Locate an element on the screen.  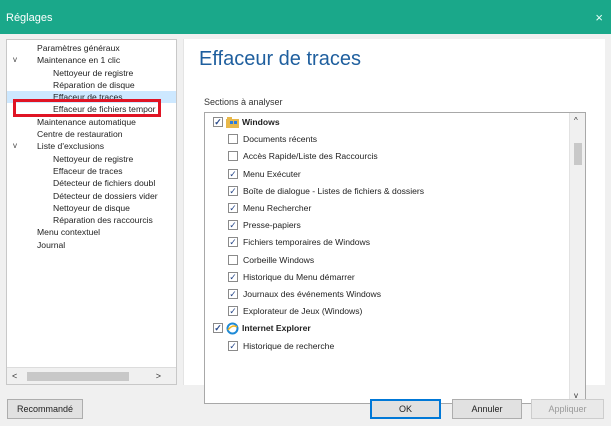
tree-item-label: Maintenance en 1 clic is located at coordinates (79, 60).